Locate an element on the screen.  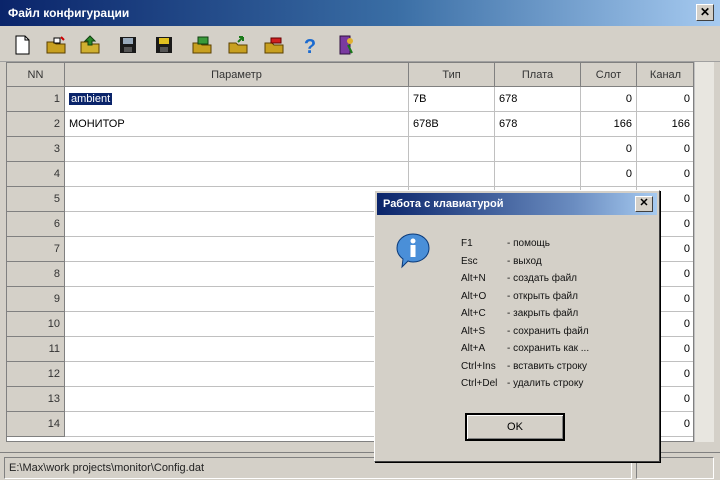
dialog-title: Работа с клавиатурой is located at coordinates (443, 204).